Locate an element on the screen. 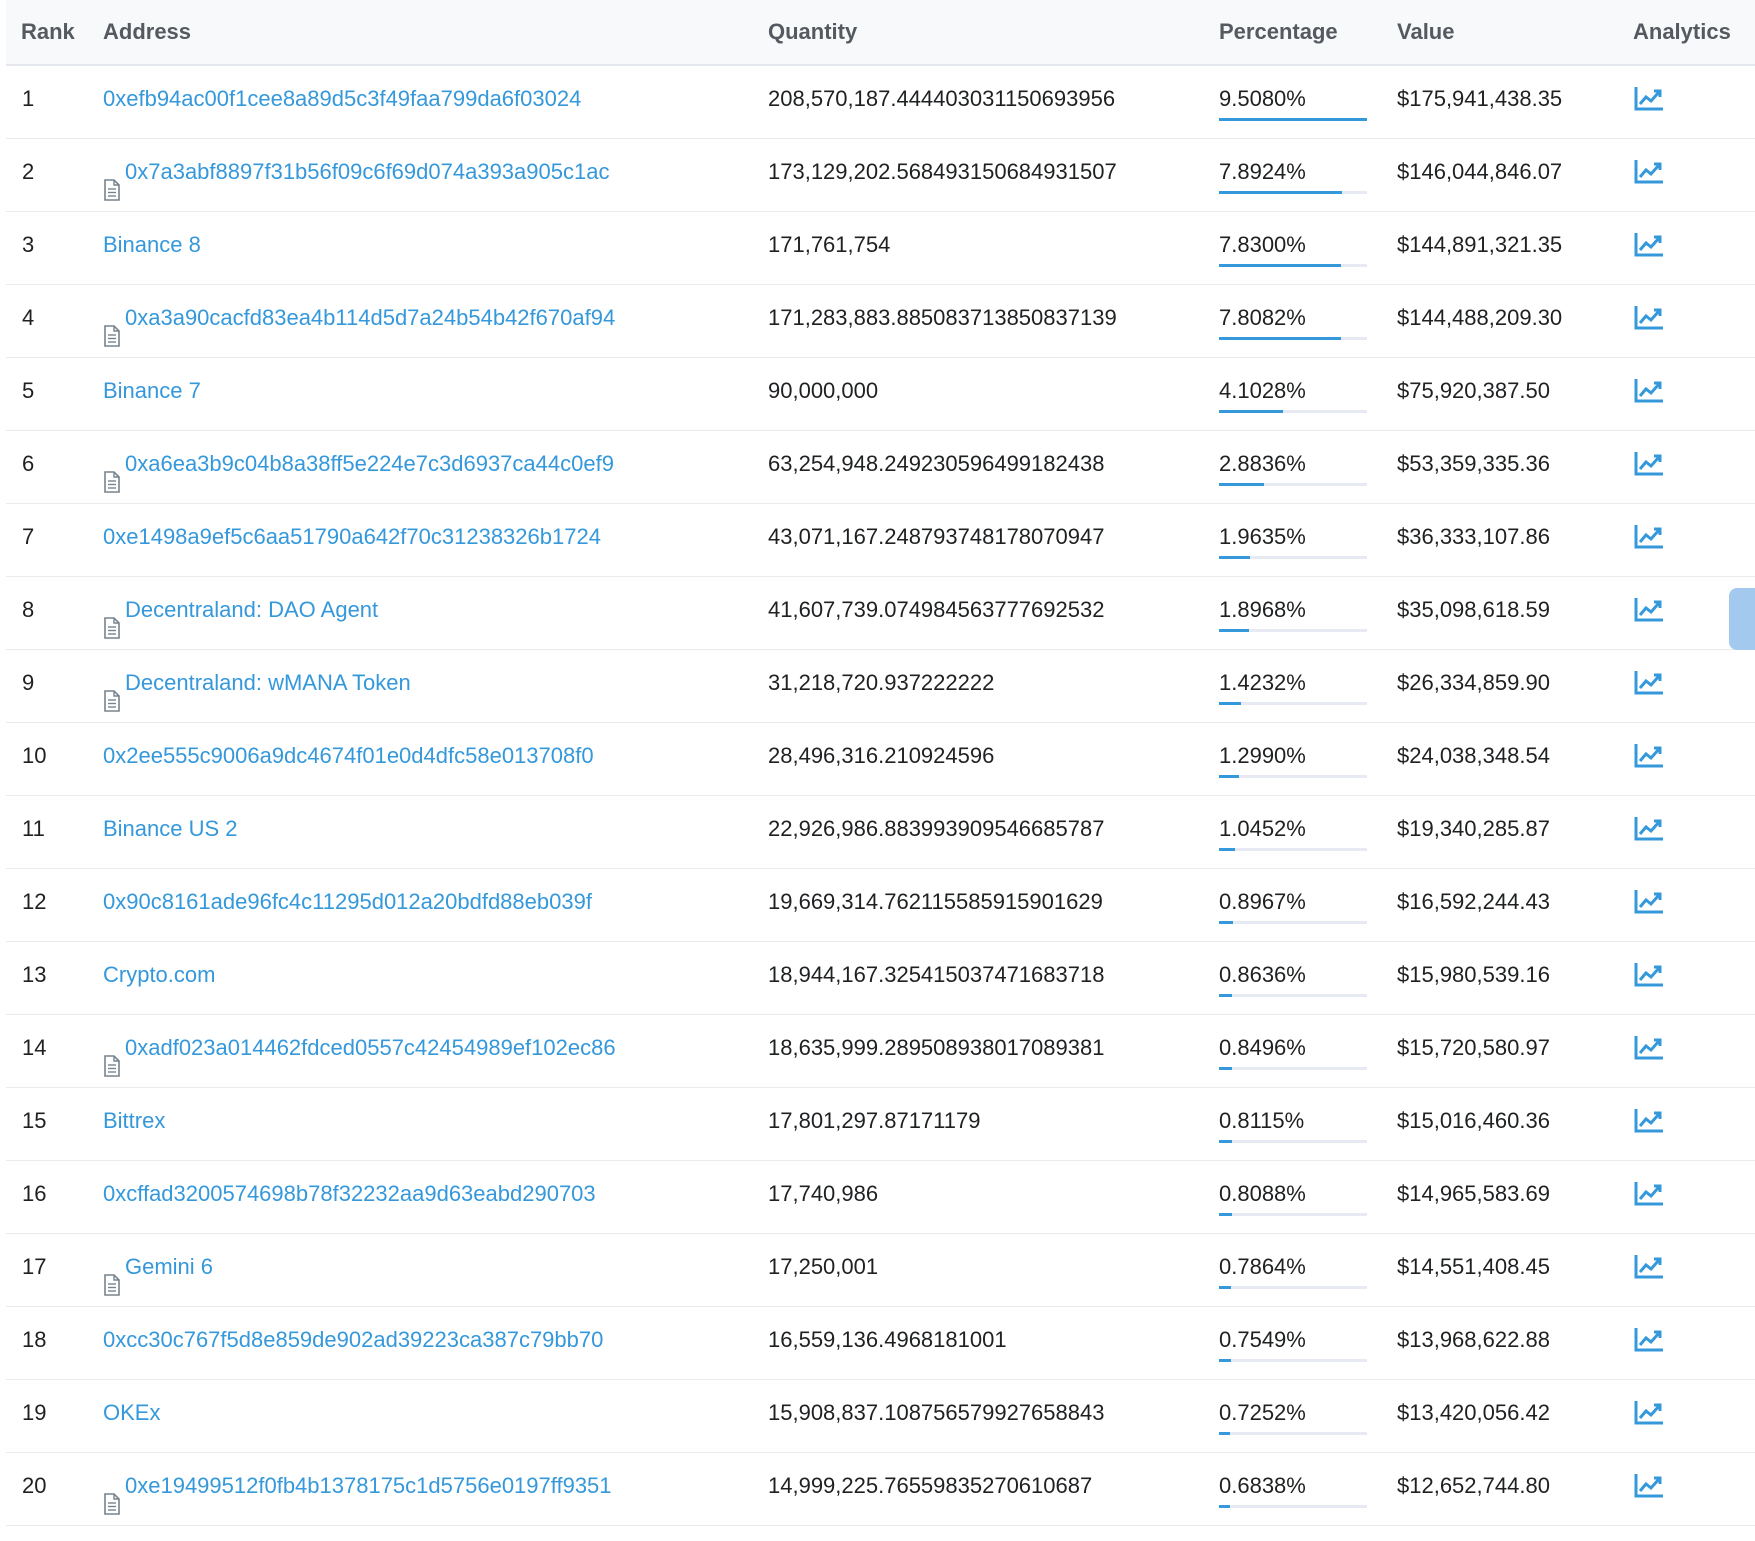 This screenshot has height=1541, width=1755. address-link: Gemini 6 is located at coordinates (158, 1267).